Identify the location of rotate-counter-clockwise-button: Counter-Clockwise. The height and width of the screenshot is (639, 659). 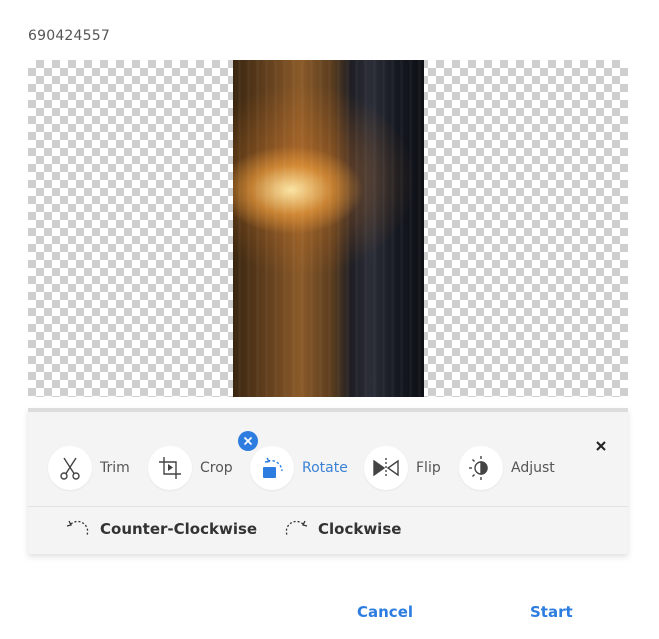
(161, 529).